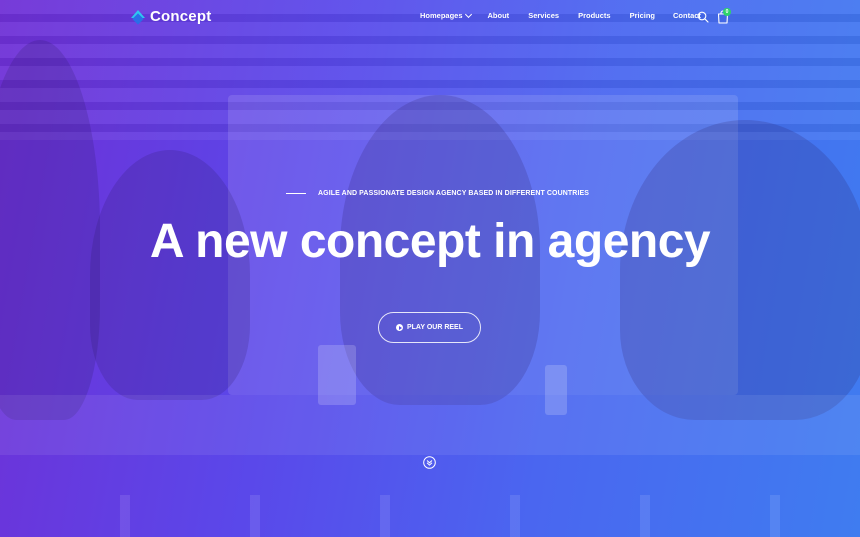 The width and height of the screenshot is (860, 537). I want to click on nav-item-products: Products, so click(594, 15).